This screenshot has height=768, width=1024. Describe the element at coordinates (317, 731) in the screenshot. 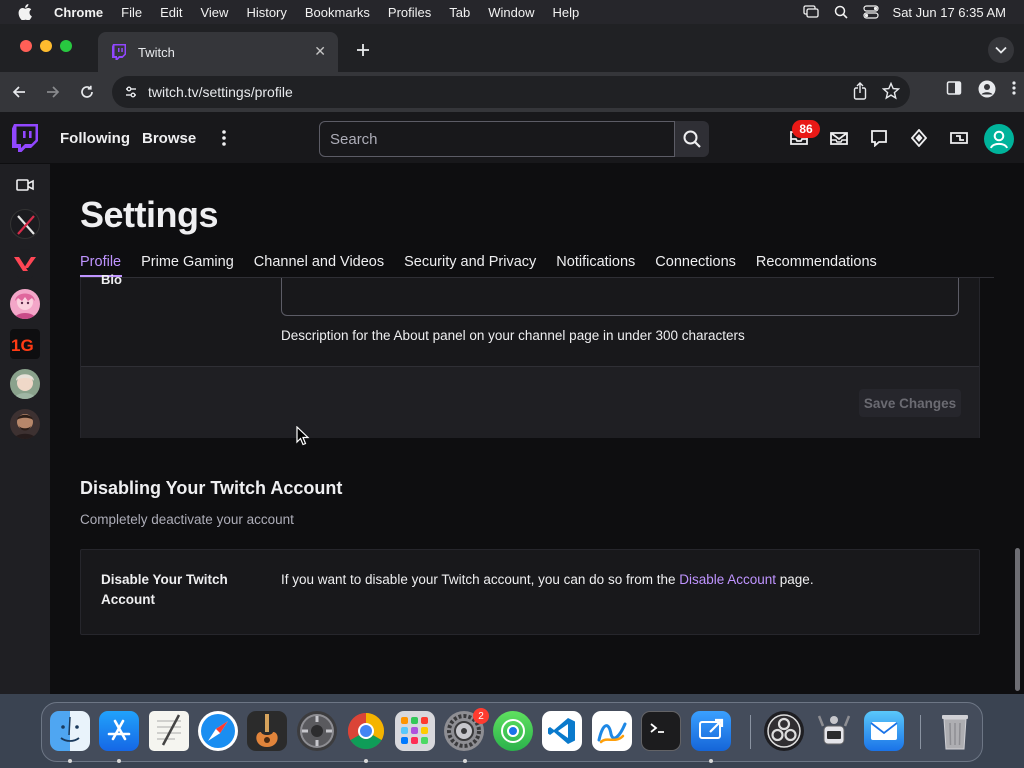

I see `dock-compressor-icon` at that location.